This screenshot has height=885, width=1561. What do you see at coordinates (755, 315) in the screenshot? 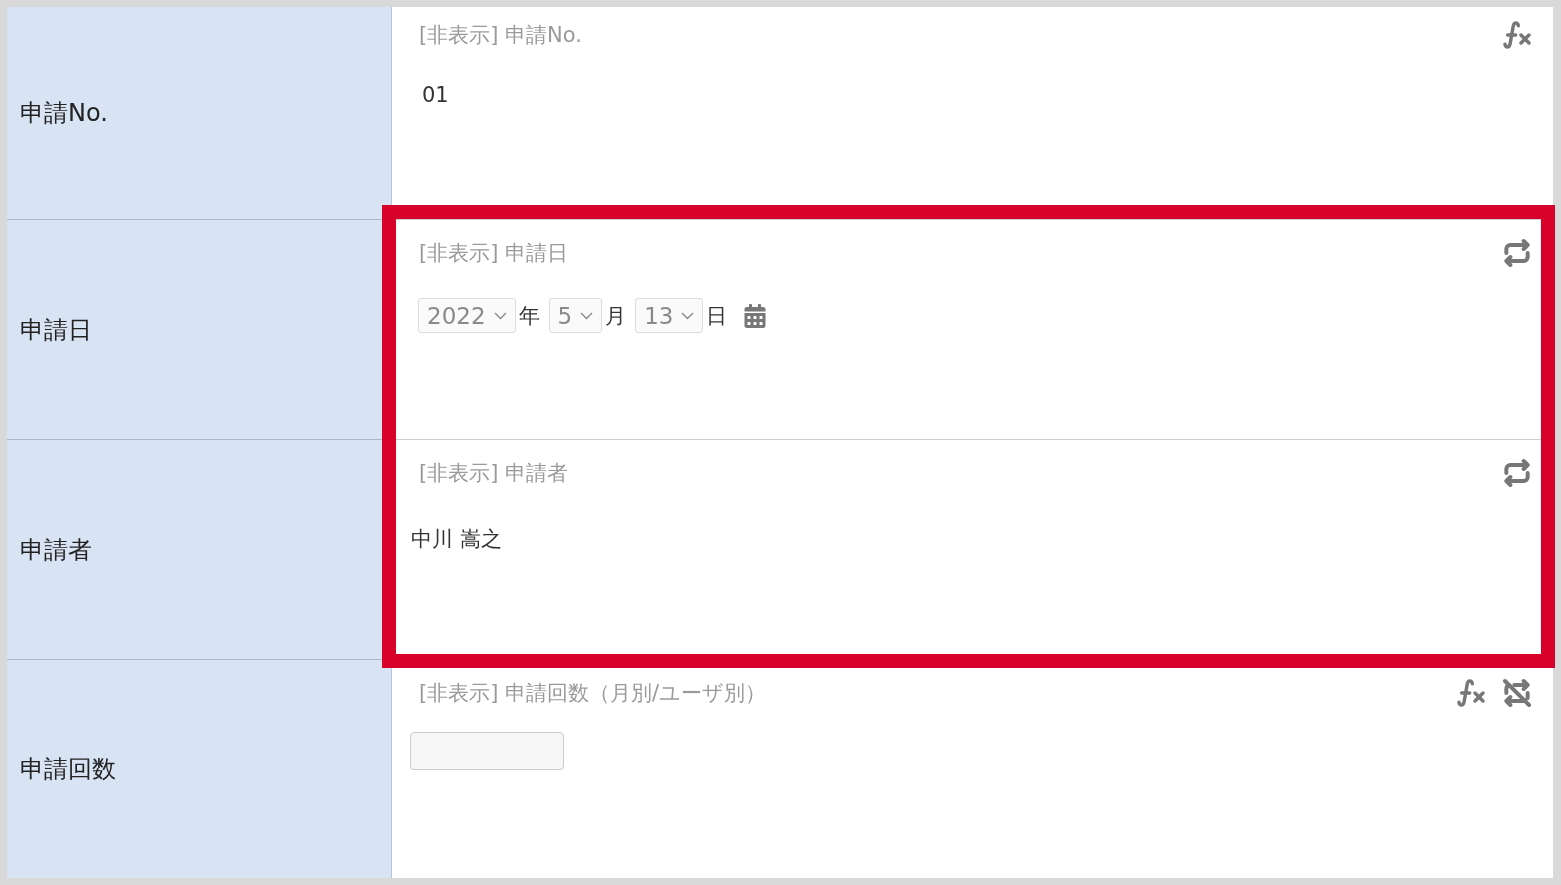
I see `calendar-icon` at bounding box center [755, 315].